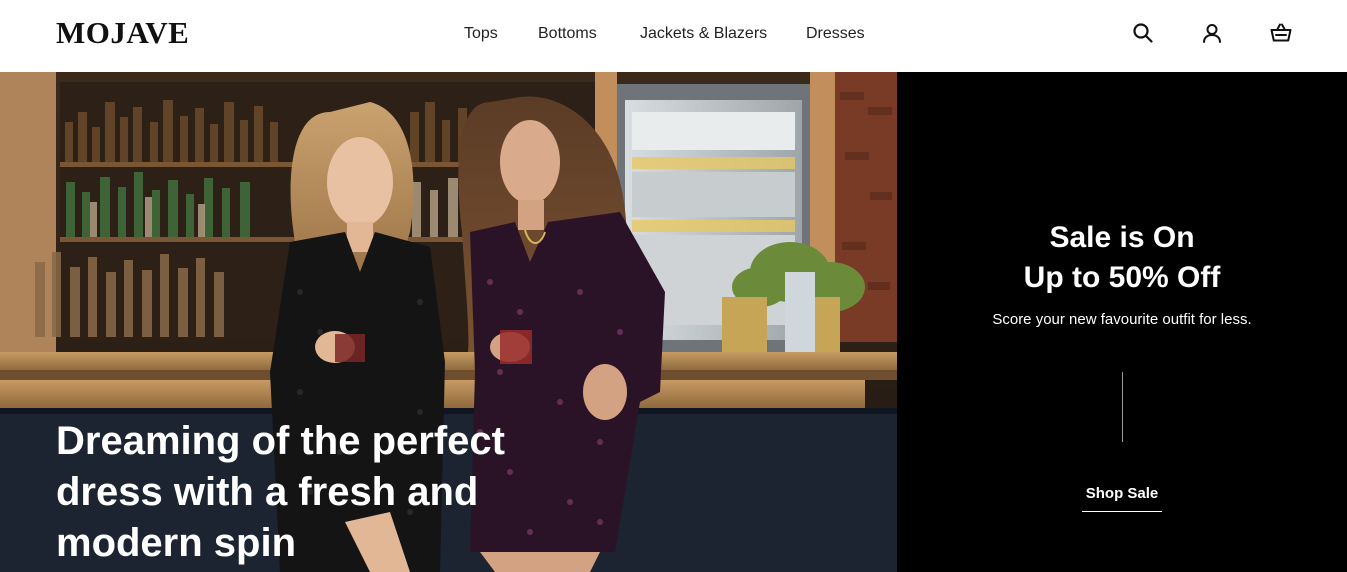 The width and height of the screenshot is (1347, 572). What do you see at coordinates (567, 34) in the screenshot?
I see `nav-item-bottoms: Bottoms` at bounding box center [567, 34].